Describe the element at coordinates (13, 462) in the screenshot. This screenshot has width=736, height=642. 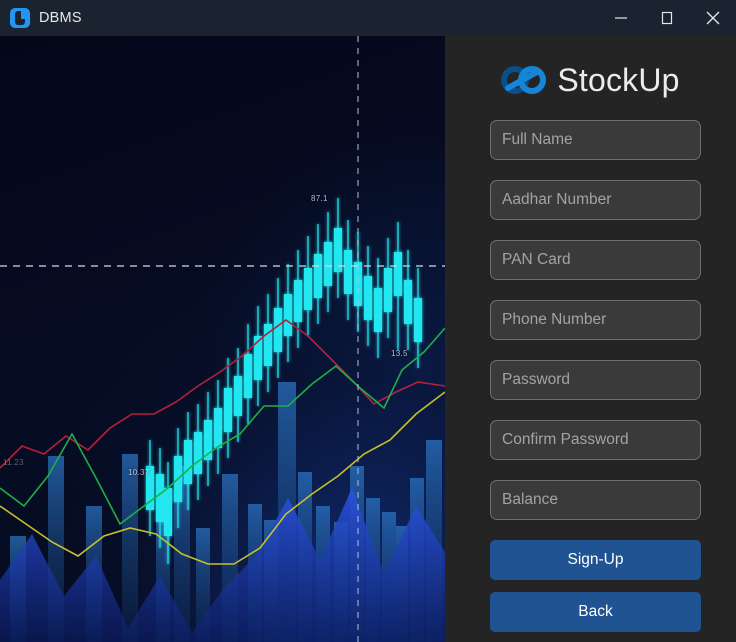
I see `chart-annotation: 11.23` at that location.